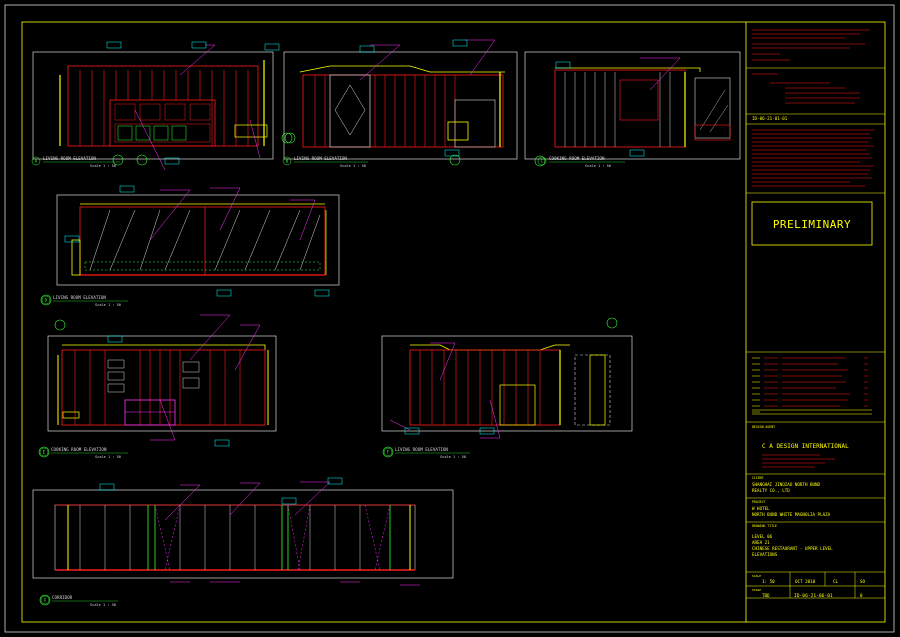 The width and height of the screenshot is (900, 637). I want to click on title-b-scale: Scale 1 : 50, so click(353, 166).